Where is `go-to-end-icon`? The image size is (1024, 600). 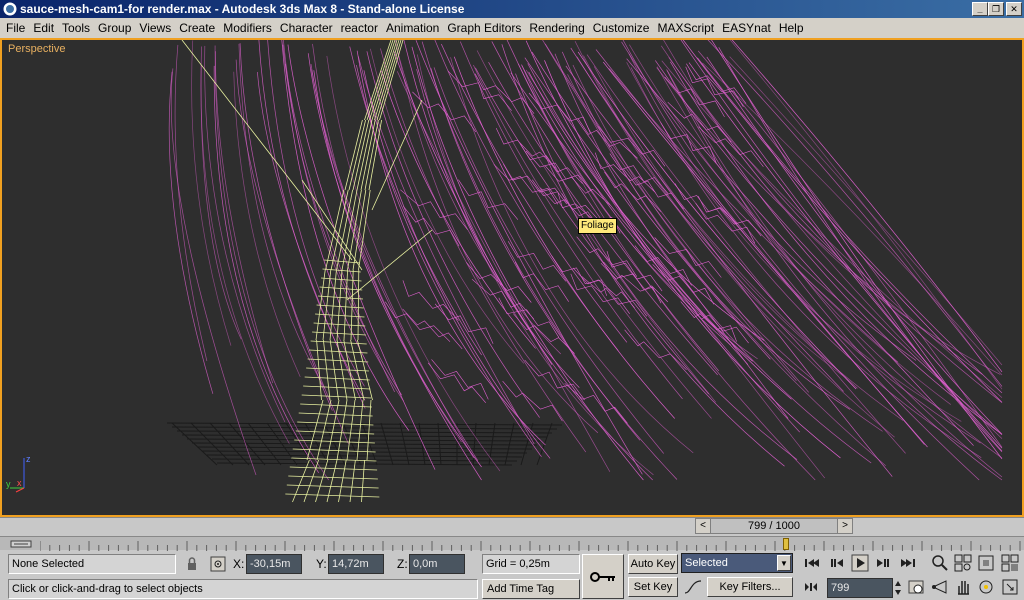 go-to-end-icon is located at coordinates (909, 563).